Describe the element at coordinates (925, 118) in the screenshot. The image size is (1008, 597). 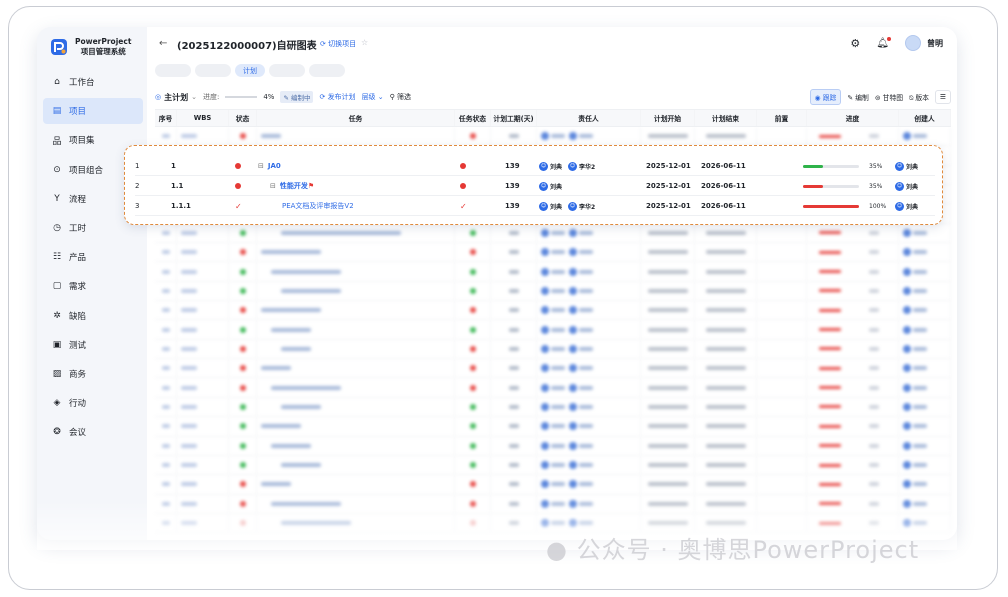
I see `column-header: 创建人` at that location.